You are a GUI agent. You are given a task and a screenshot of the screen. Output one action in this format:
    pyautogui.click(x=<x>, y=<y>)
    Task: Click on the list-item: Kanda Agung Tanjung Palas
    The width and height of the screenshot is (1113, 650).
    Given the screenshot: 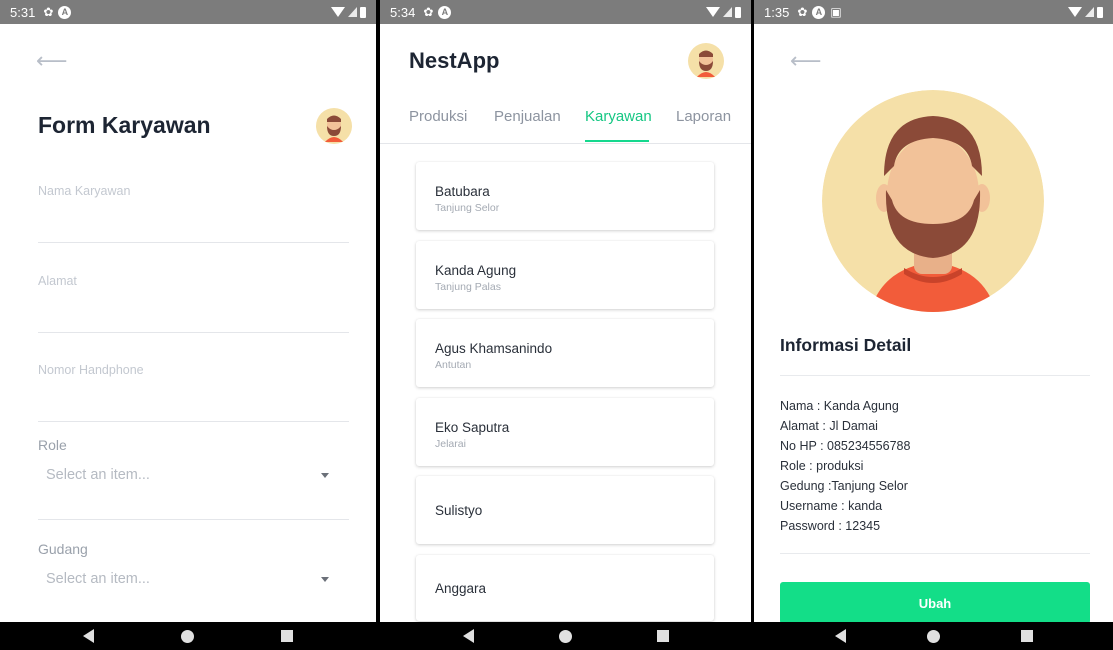 What is the action you would take?
    pyautogui.click(x=565, y=275)
    